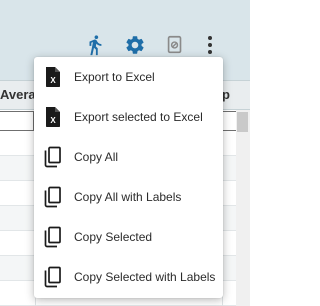 This screenshot has height=306, width=320. I want to click on column-header-average: Avera, so click(18, 95).